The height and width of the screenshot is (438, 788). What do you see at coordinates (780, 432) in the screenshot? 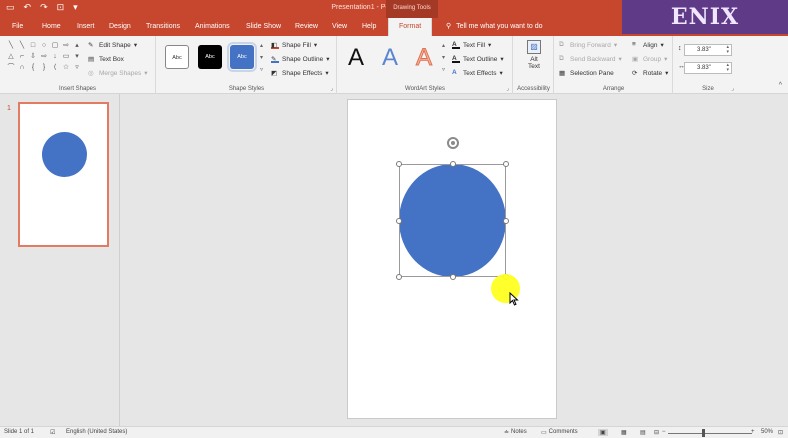
I see `fit-slide-icon: ⊡` at bounding box center [780, 432].